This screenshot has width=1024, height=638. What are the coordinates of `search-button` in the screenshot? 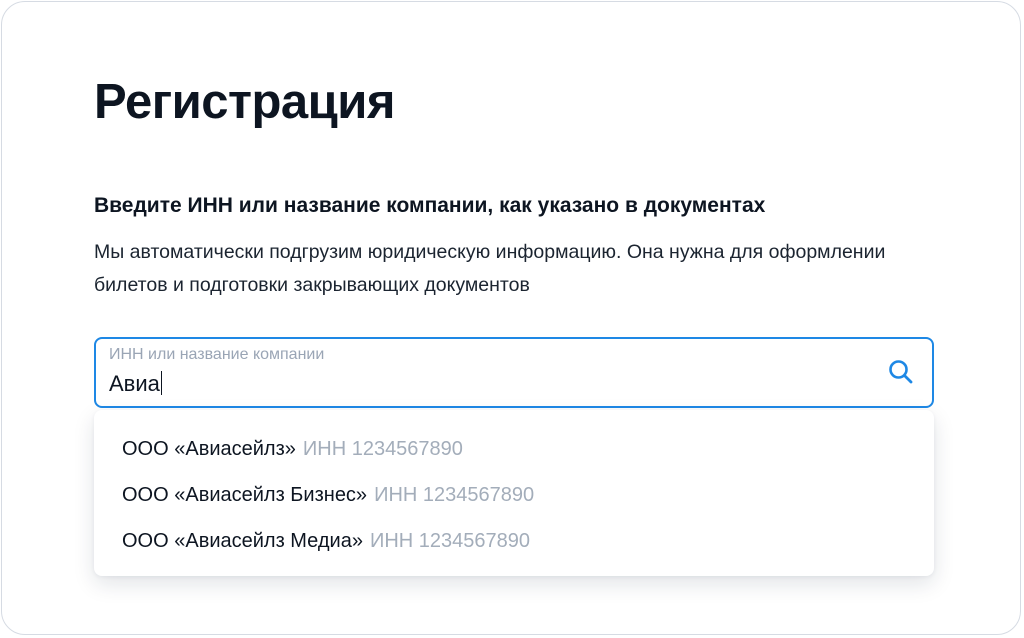 It's located at (901, 372).